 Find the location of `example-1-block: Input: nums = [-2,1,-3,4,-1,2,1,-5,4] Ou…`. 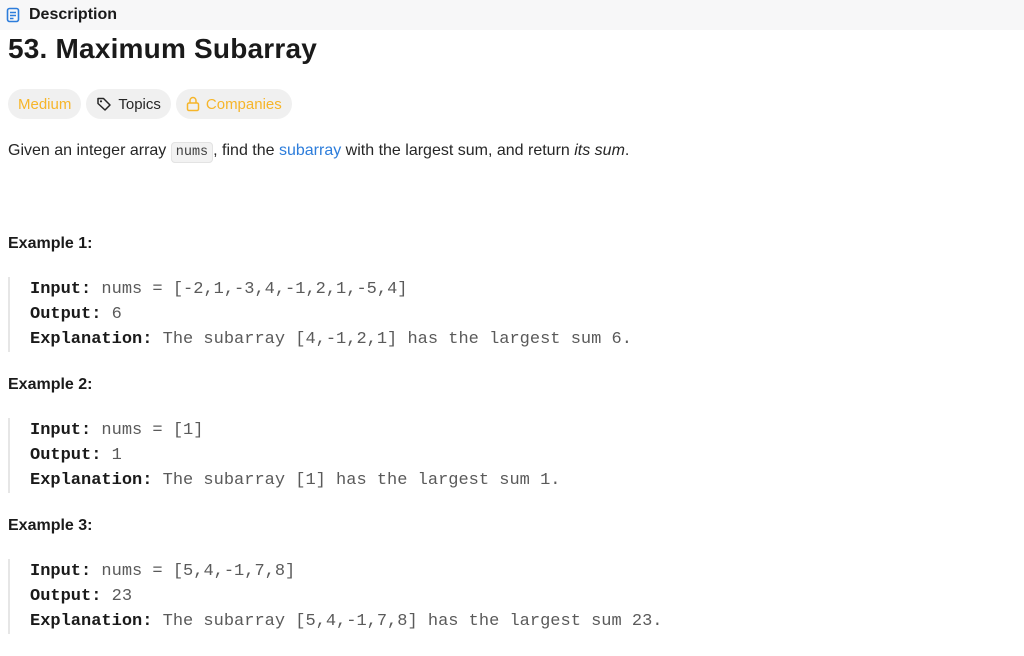

example-1-block: Input: nums = [-2,1,-3,4,-1,2,1,-5,4] Ou… is located at coordinates (458, 314).